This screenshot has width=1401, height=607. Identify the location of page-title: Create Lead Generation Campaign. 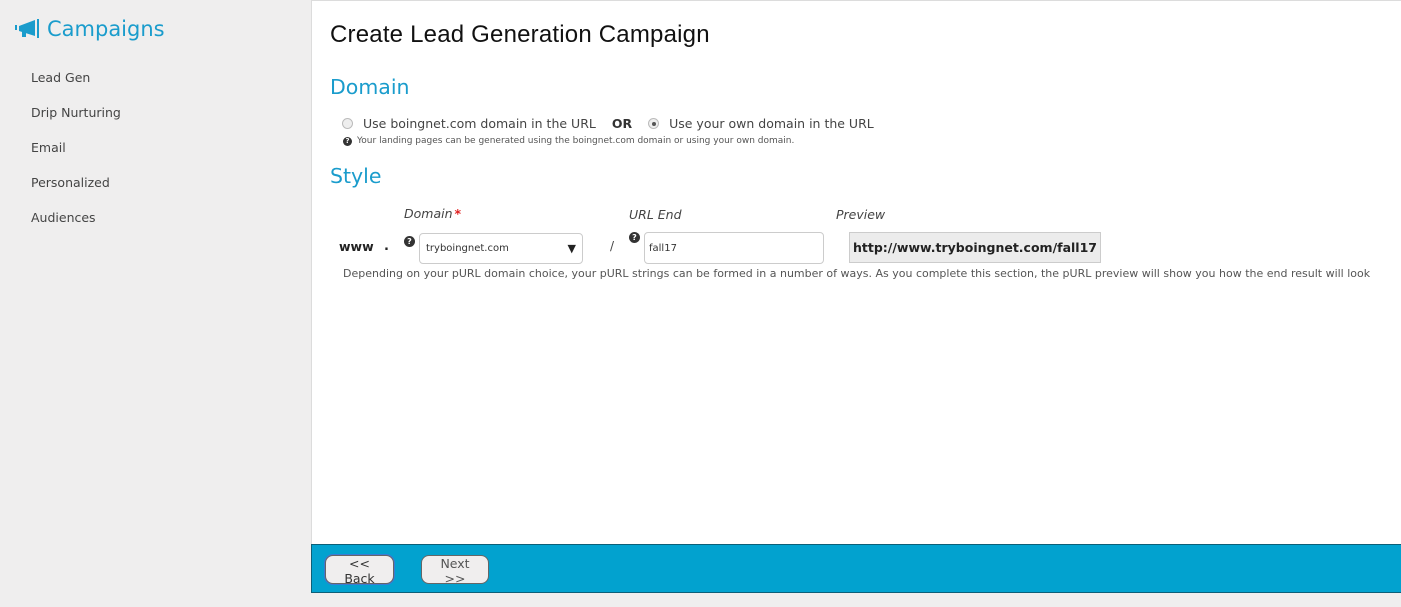
(520, 34).